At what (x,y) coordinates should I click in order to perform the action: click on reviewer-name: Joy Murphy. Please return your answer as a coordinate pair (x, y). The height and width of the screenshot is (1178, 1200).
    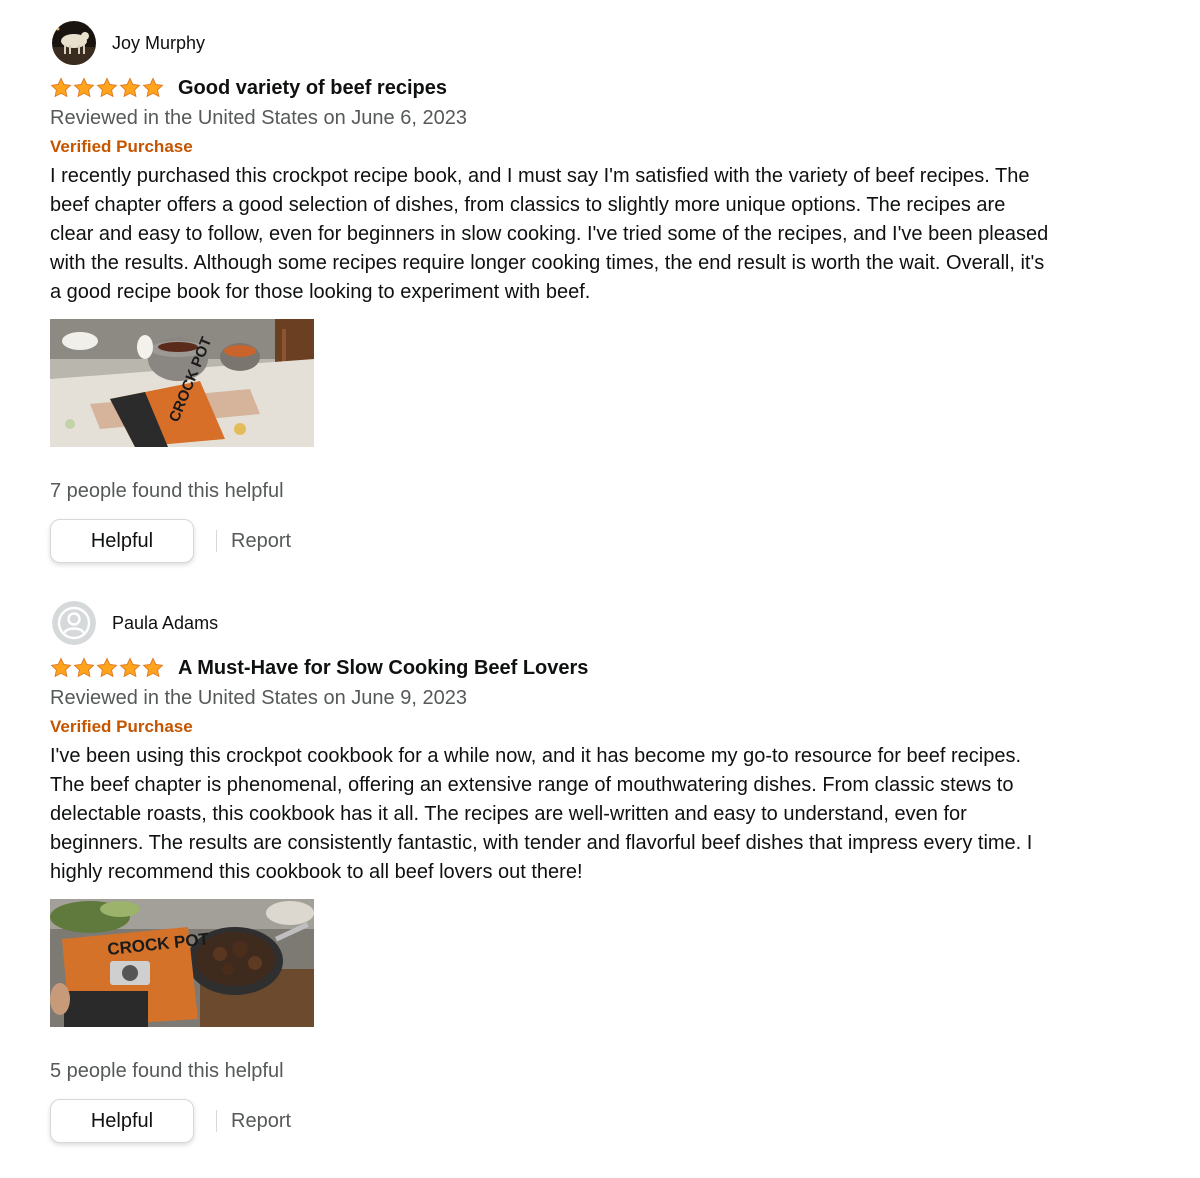
    Looking at the image, I should click on (158, 43).